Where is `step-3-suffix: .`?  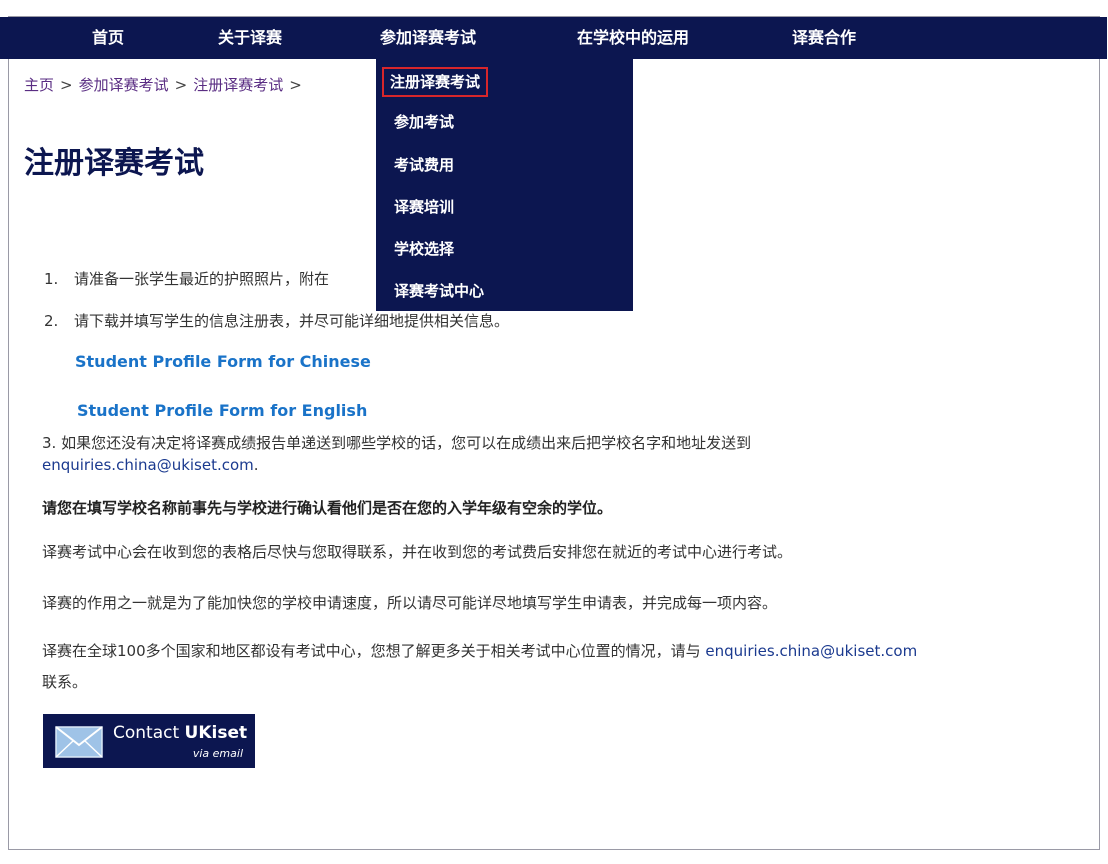
step-3-suffix: . is located at coordinates (256, 465).